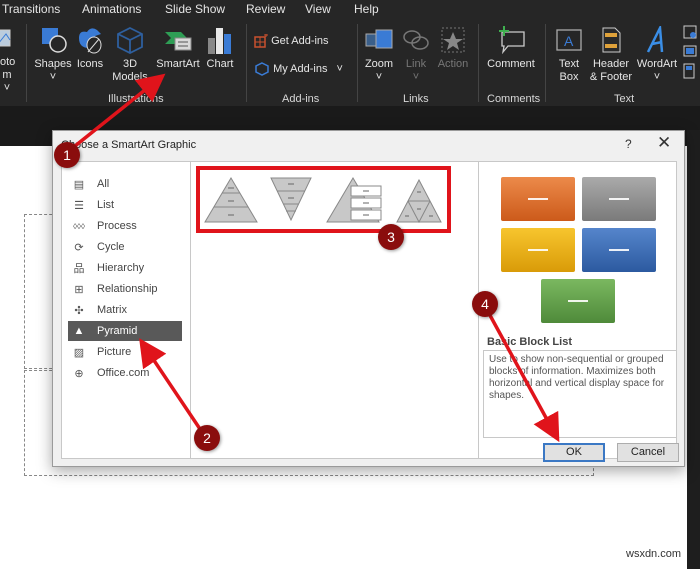  What do you see at coordinates (171, 385) in the screenshot?
I see `arrow-to-pyramid` at bounding box center [171, 385].